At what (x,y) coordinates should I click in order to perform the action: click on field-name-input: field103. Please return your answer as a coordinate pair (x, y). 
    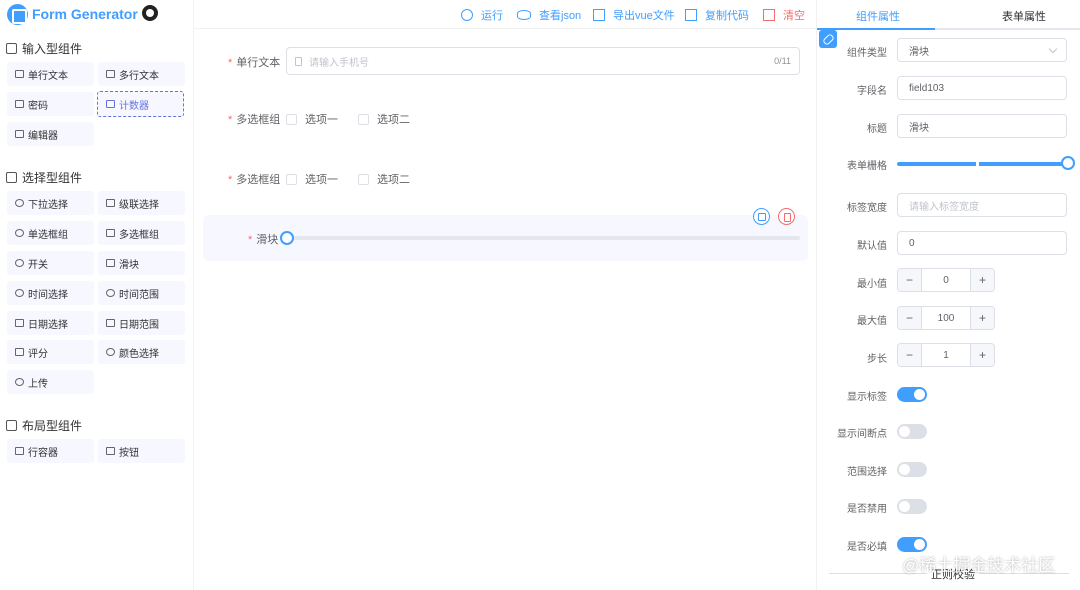
    Looking at the image, I should click on (982, 88).